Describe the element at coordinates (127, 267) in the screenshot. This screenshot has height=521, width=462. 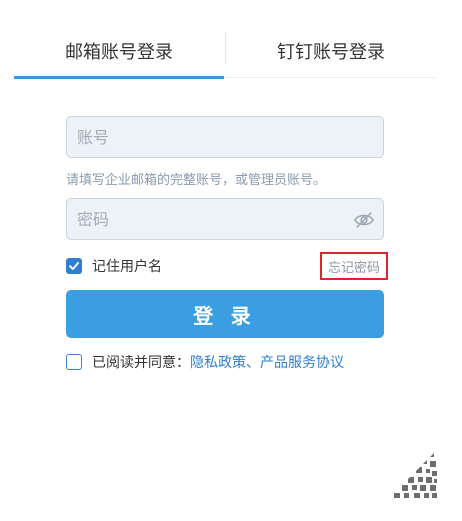
I see `remember-label: 记住用户名` at that location.